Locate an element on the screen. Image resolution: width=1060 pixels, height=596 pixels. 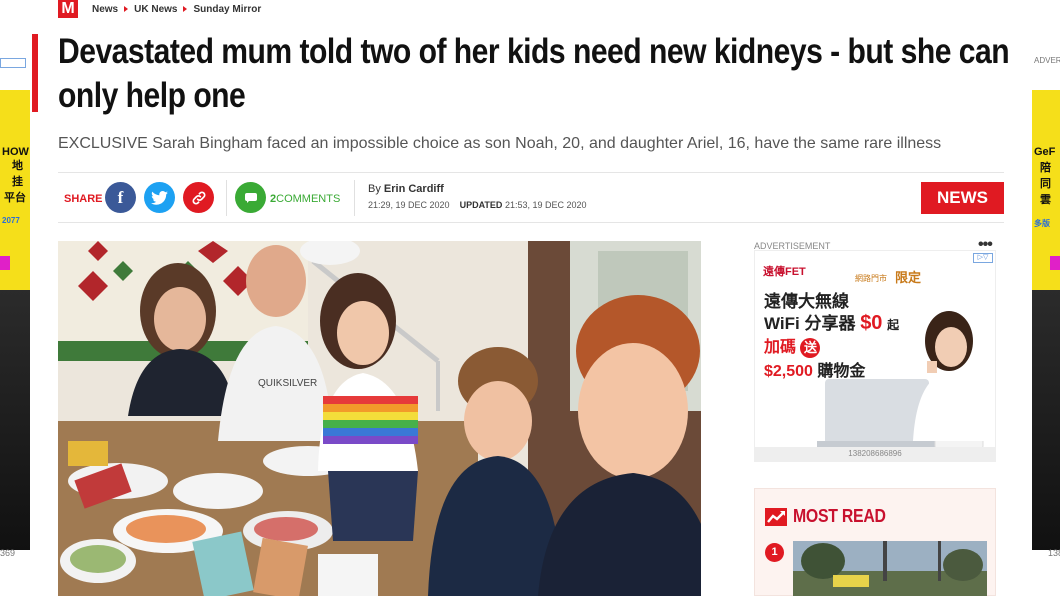
link-icon is located at coordinates (198, 198).